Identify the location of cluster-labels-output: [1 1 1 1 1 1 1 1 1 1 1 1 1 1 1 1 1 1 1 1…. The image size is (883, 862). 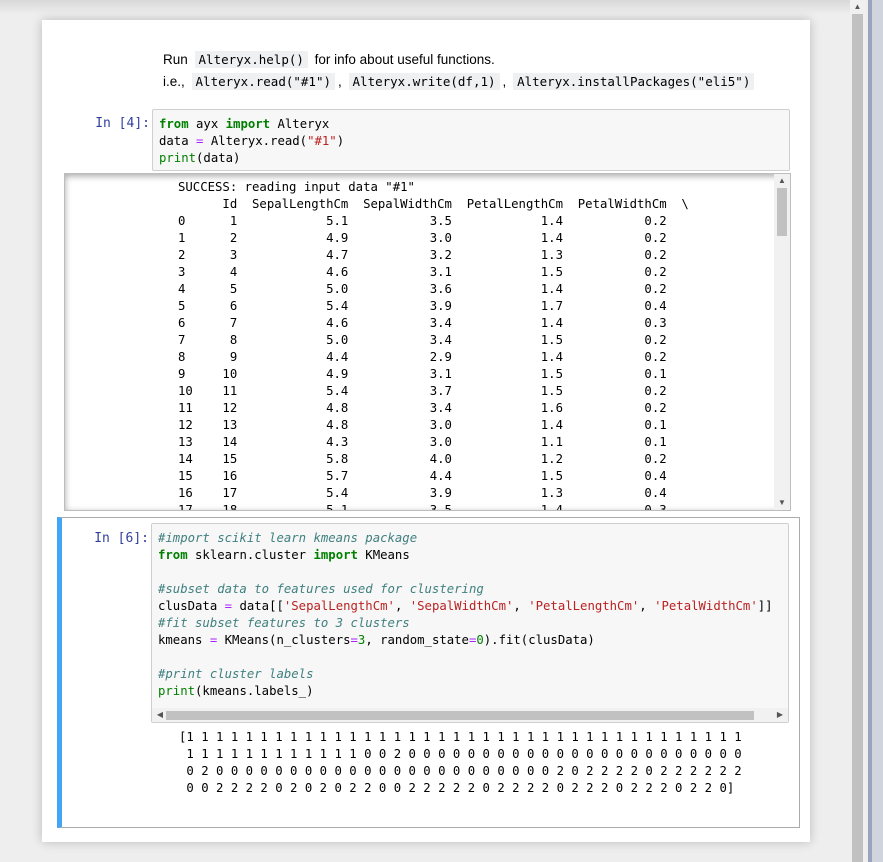
(460, 762).